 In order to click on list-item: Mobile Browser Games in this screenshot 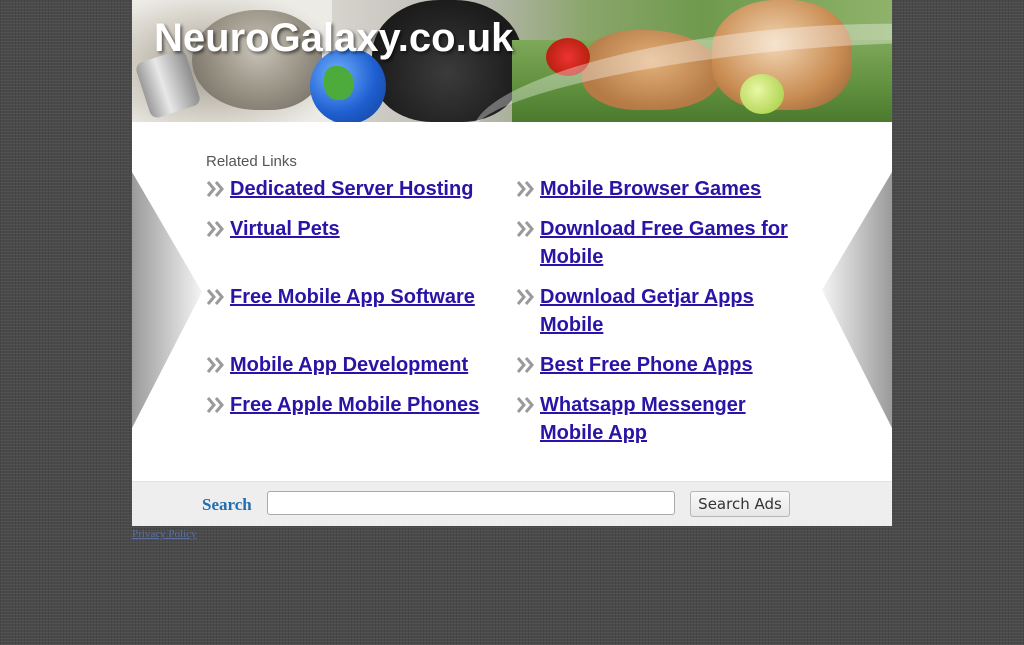, I will do `click(661, 189)`.